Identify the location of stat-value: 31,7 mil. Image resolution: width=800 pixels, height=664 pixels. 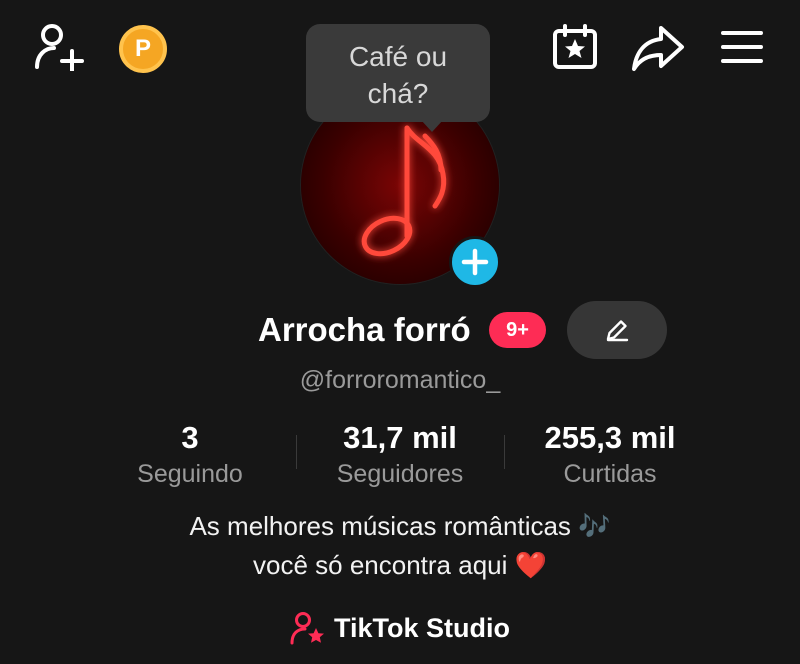
(400, 437).